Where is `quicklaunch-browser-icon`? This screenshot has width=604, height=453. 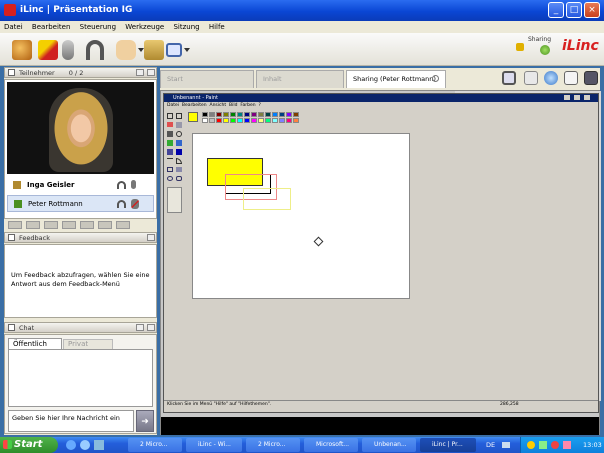 quicklaunch-browser-icon is located at coordinates (85, 445).